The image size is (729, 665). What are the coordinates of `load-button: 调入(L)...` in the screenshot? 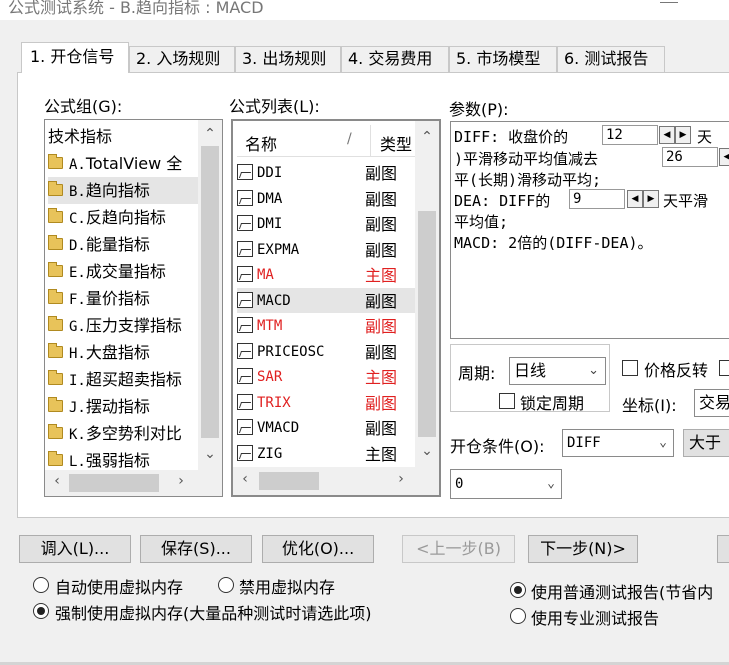 It's located at (75, 549).